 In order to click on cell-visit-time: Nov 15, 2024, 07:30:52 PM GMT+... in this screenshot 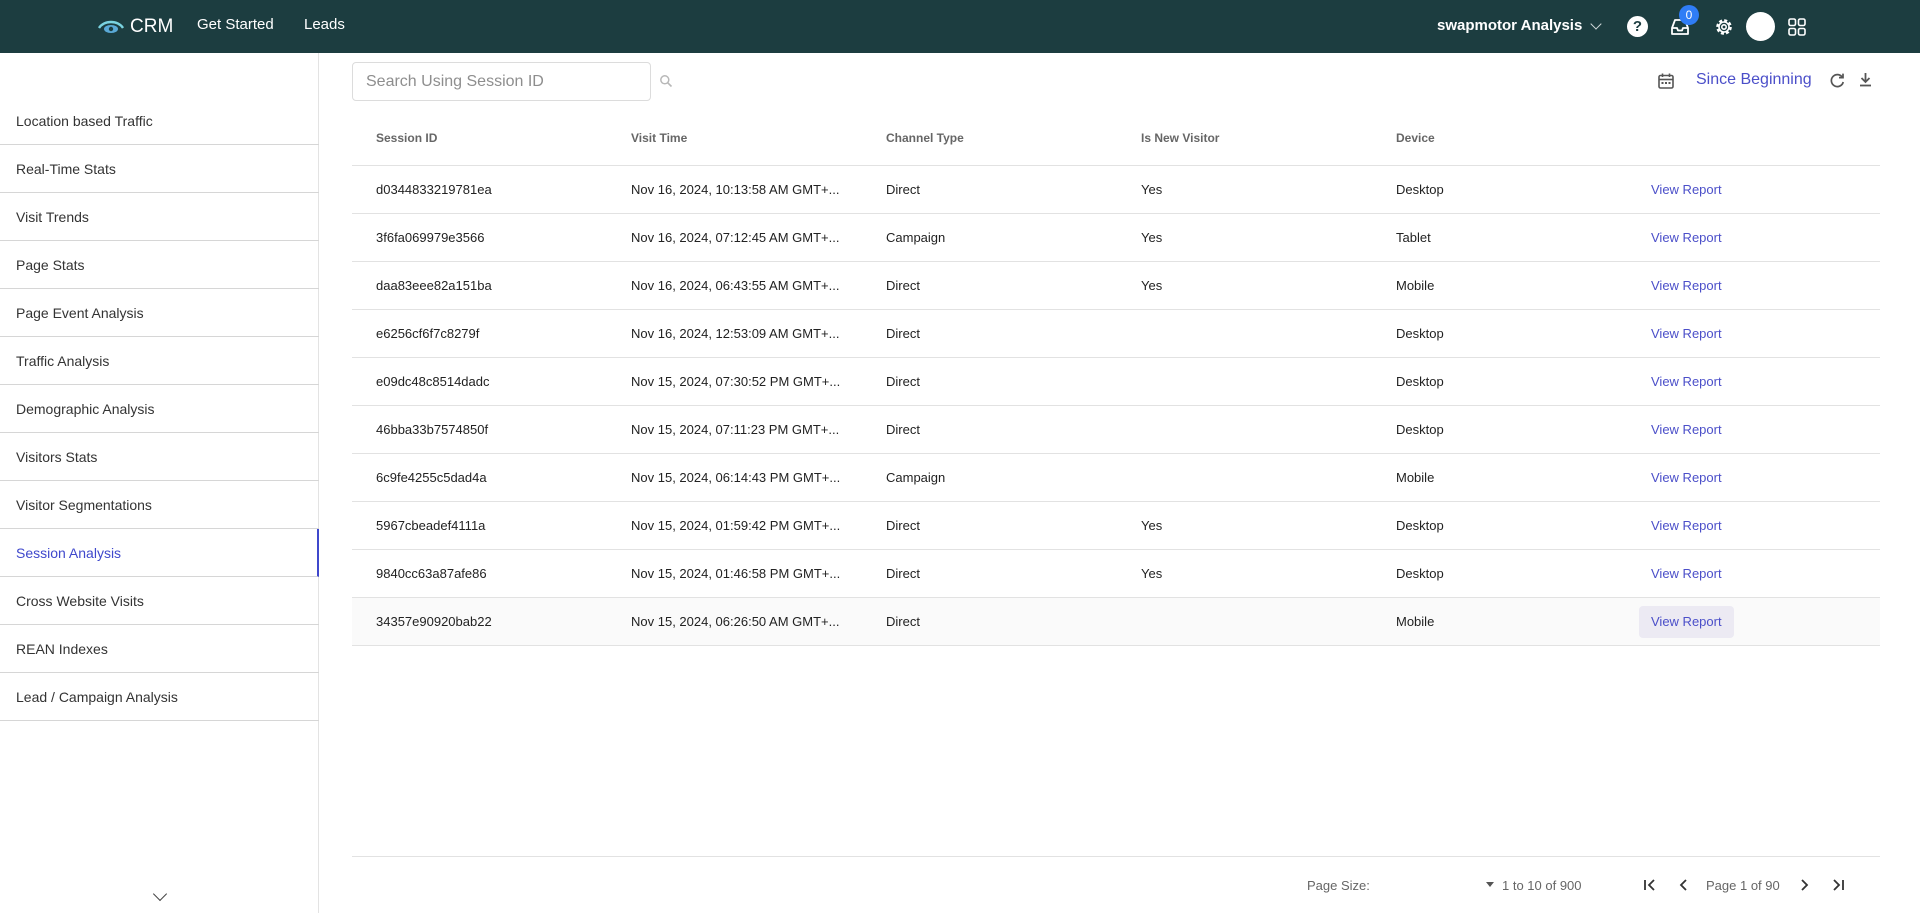, I will do `click(736, 381)`.